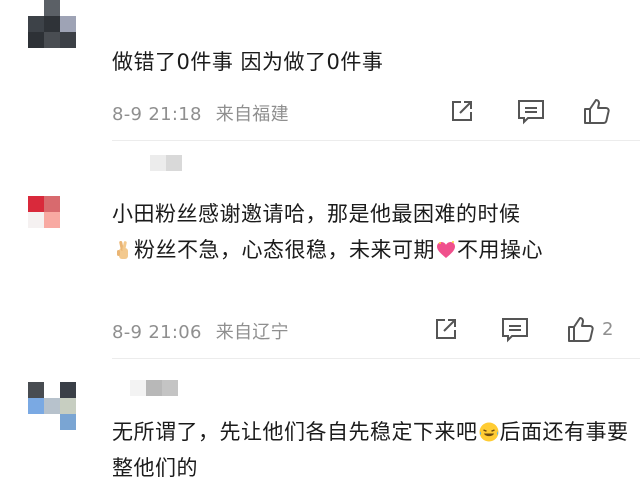 The width and height of the screenshot is (640, 500). Describe the element at coordinates (372, 232) in the screenshot. I see `comment-text: 小田粉丝感谢邀请哈，那是他最困难的时候 粉丝不急，心态很稳，未来可期 不用操心` at that location.